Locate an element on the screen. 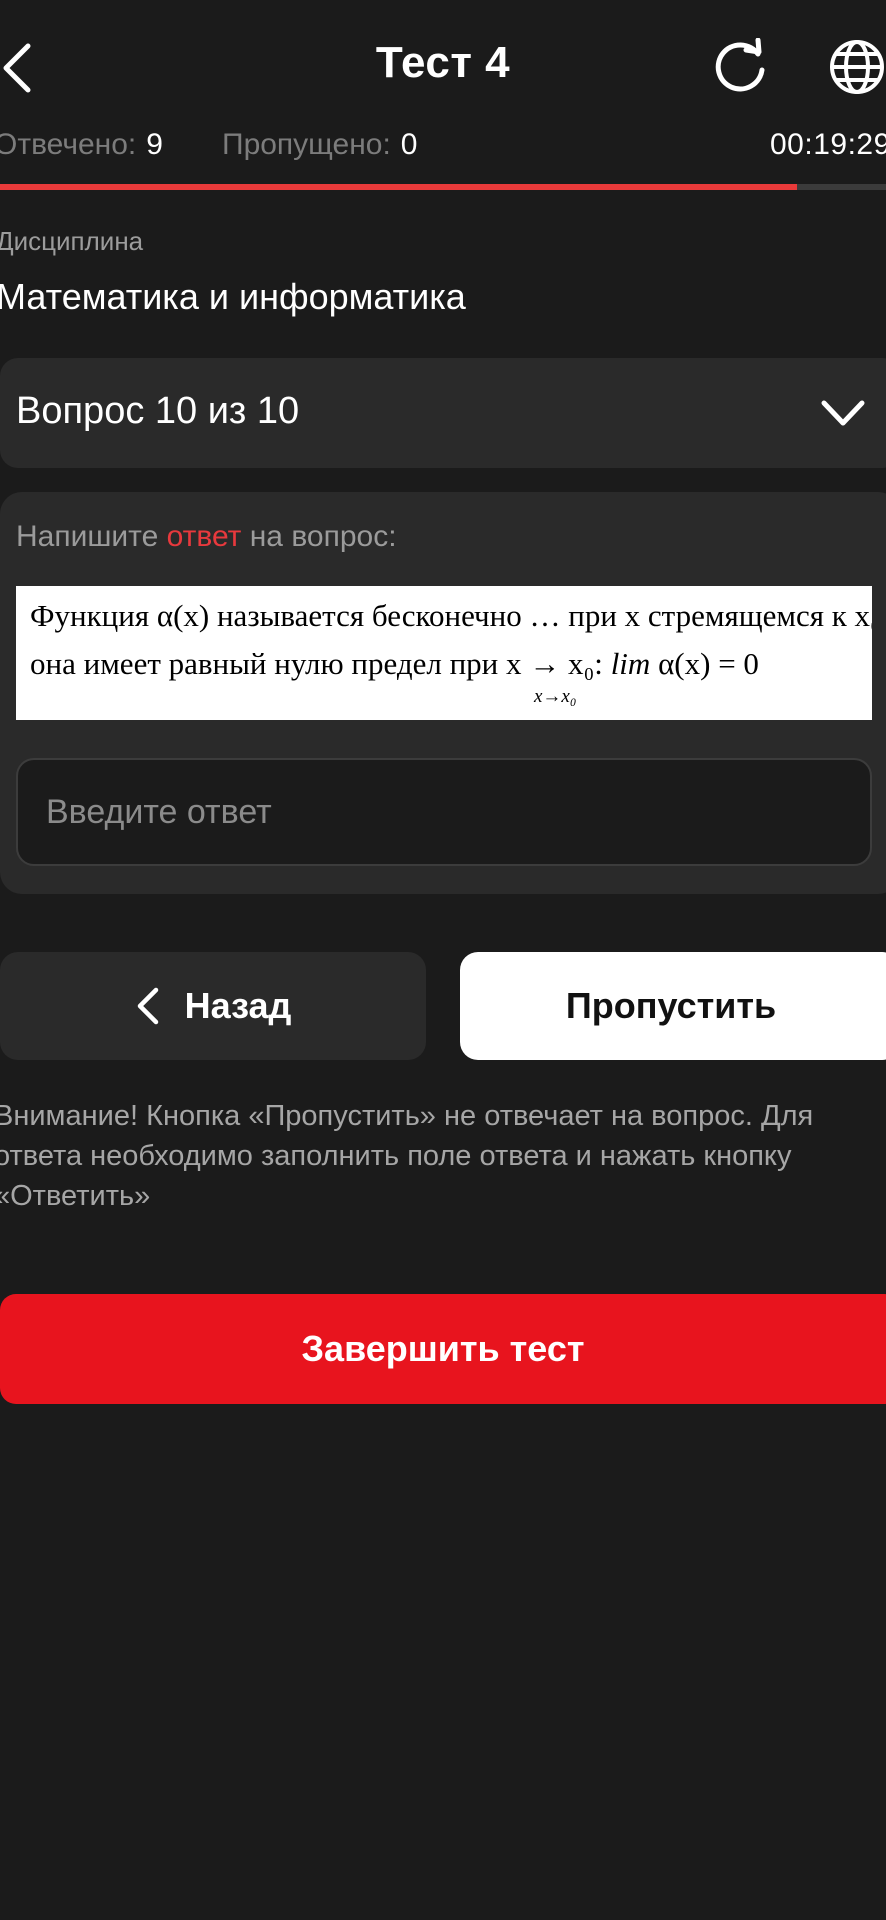 This screenshot has height=1920, width=886. globe-icon is located at coordinates (857, 67).